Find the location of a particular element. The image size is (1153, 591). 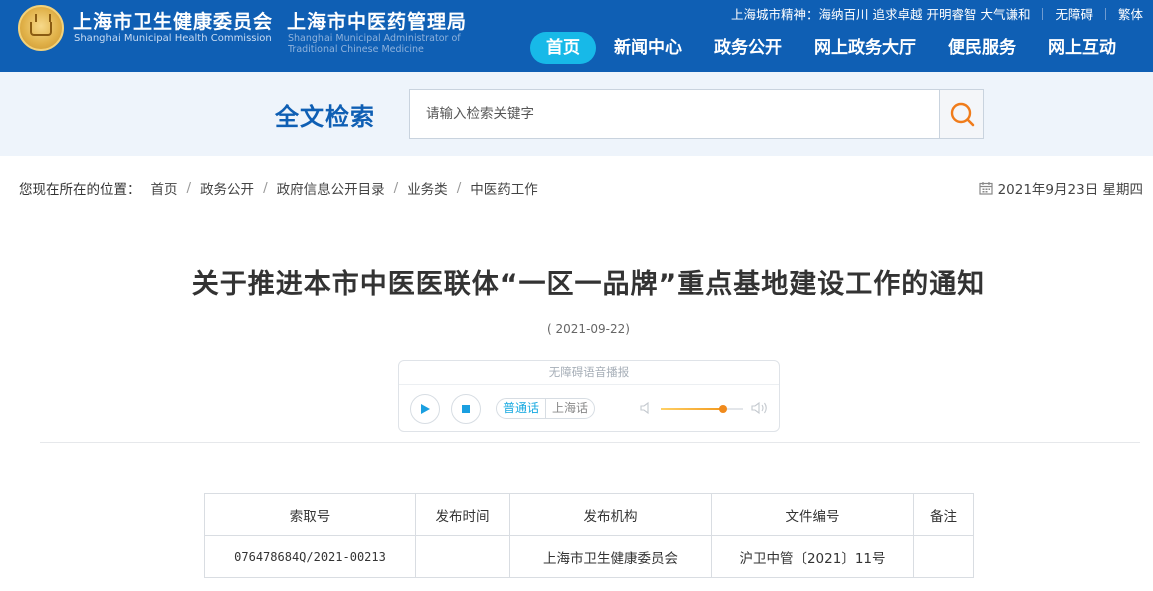

city-motto: 上海城市精神：海纳百川 追求卓越 开明睿智 大气谦和 is located at coordinates (881, 14).